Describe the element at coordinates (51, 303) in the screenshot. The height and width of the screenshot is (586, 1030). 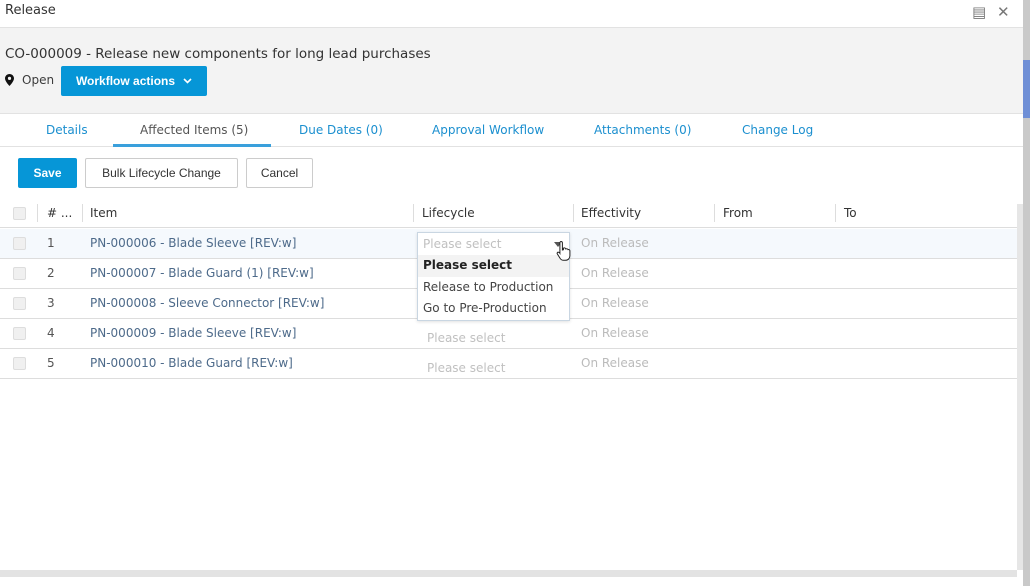
I see `row-number: 3` at that location.